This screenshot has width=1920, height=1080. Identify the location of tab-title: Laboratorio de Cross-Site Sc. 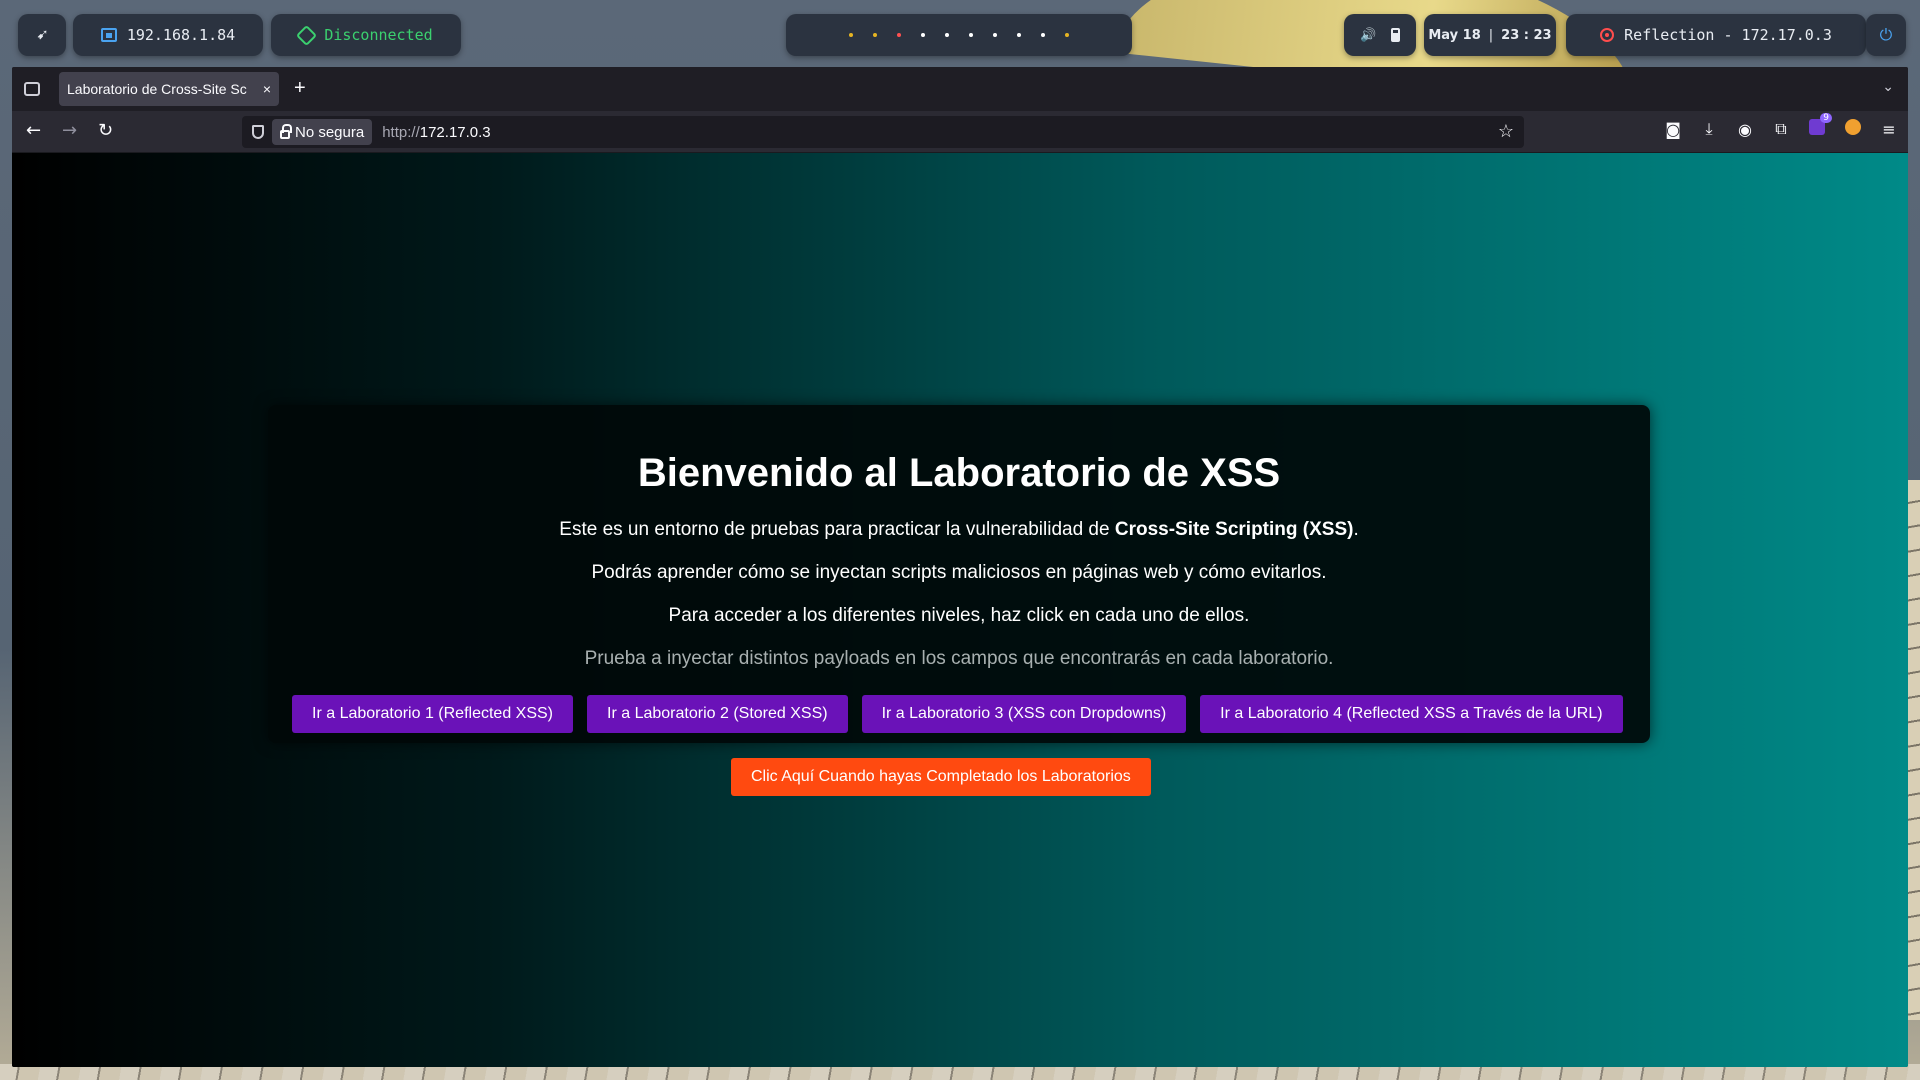
(157, 89).